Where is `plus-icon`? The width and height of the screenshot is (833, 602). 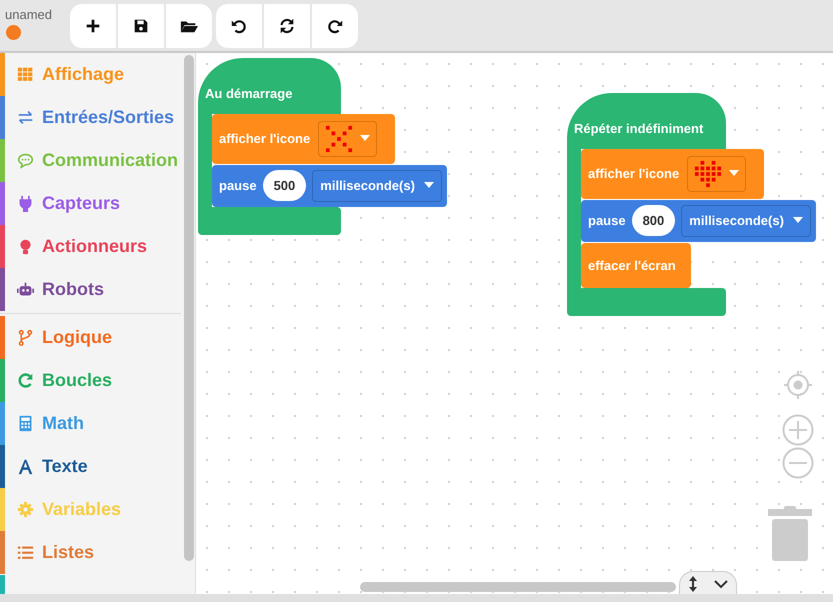 plus-icon is located at coordinates (93, 25).